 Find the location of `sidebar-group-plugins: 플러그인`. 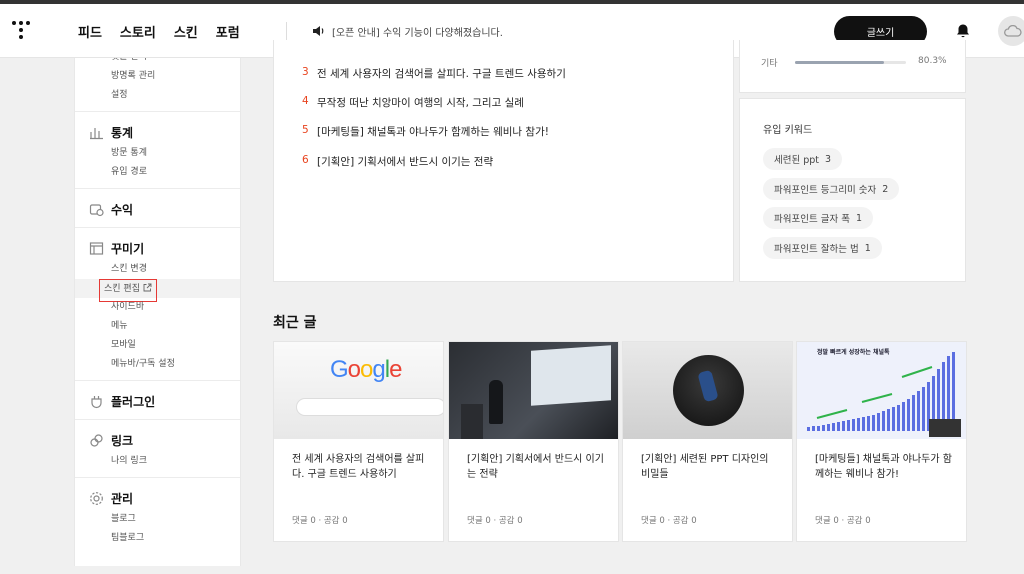

sidebar-group-plugins: 플러그인 is located at coordinates (157, 399).